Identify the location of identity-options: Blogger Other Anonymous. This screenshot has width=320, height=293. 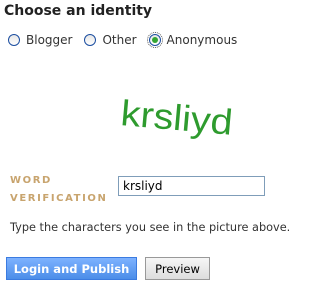
(128, 40).